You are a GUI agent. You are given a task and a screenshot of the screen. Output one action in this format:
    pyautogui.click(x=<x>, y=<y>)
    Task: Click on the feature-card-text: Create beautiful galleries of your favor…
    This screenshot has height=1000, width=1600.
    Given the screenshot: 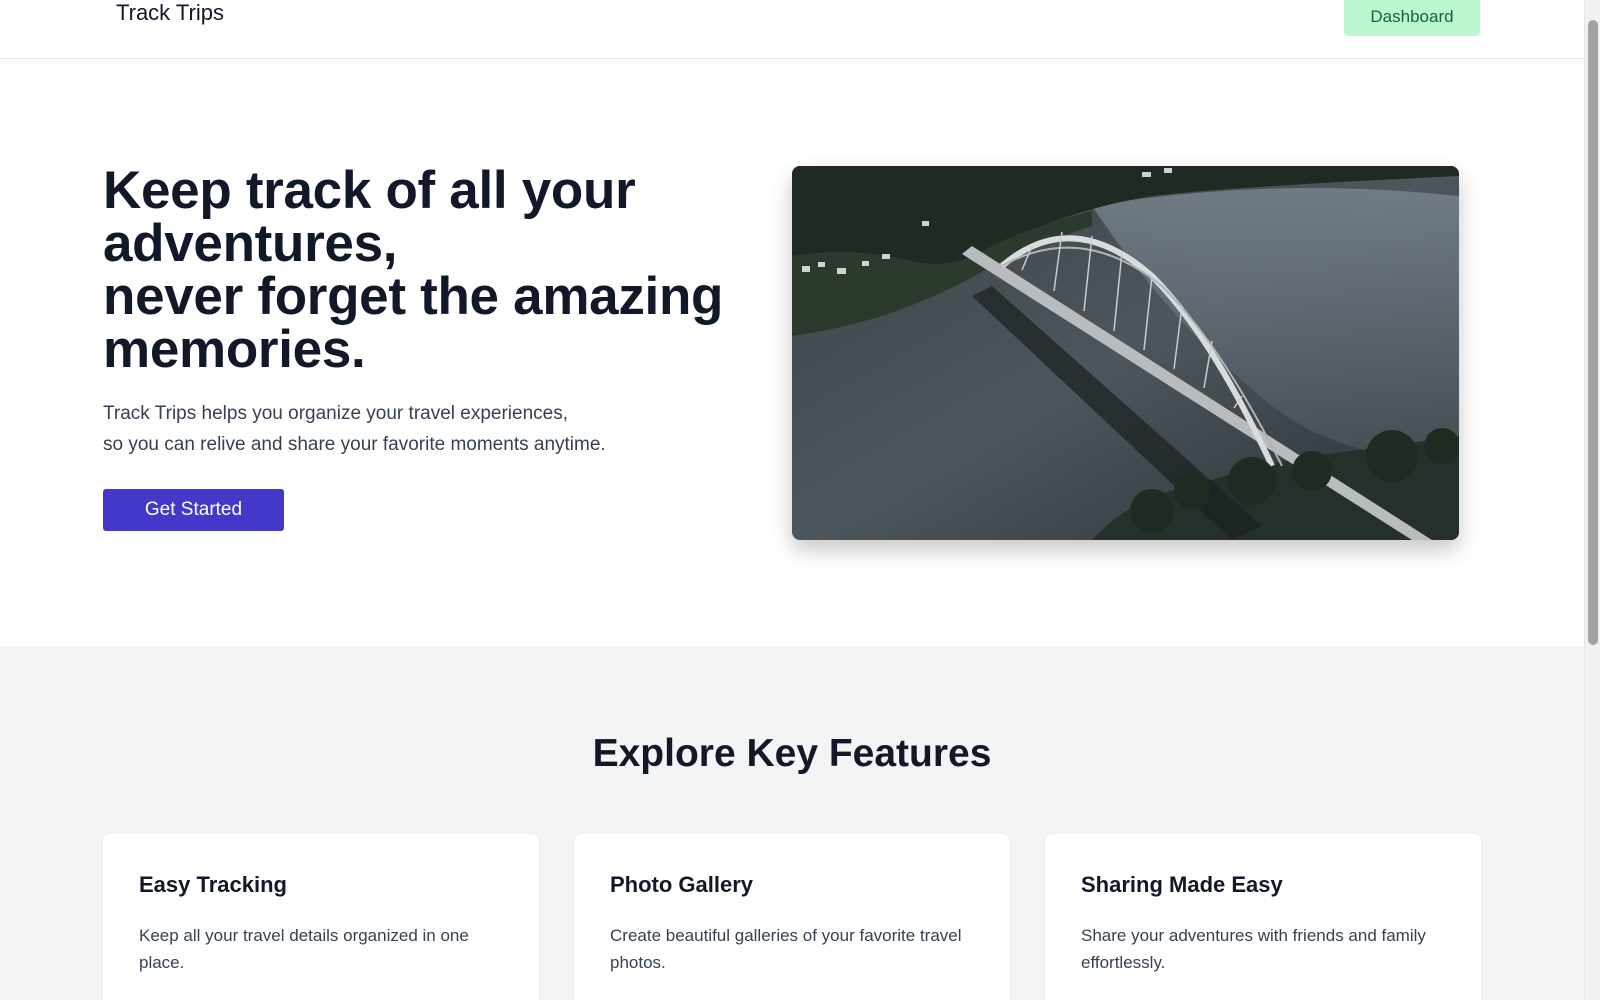 What is the action you would take?
    pyautogui.click(x=786, y=949)
    